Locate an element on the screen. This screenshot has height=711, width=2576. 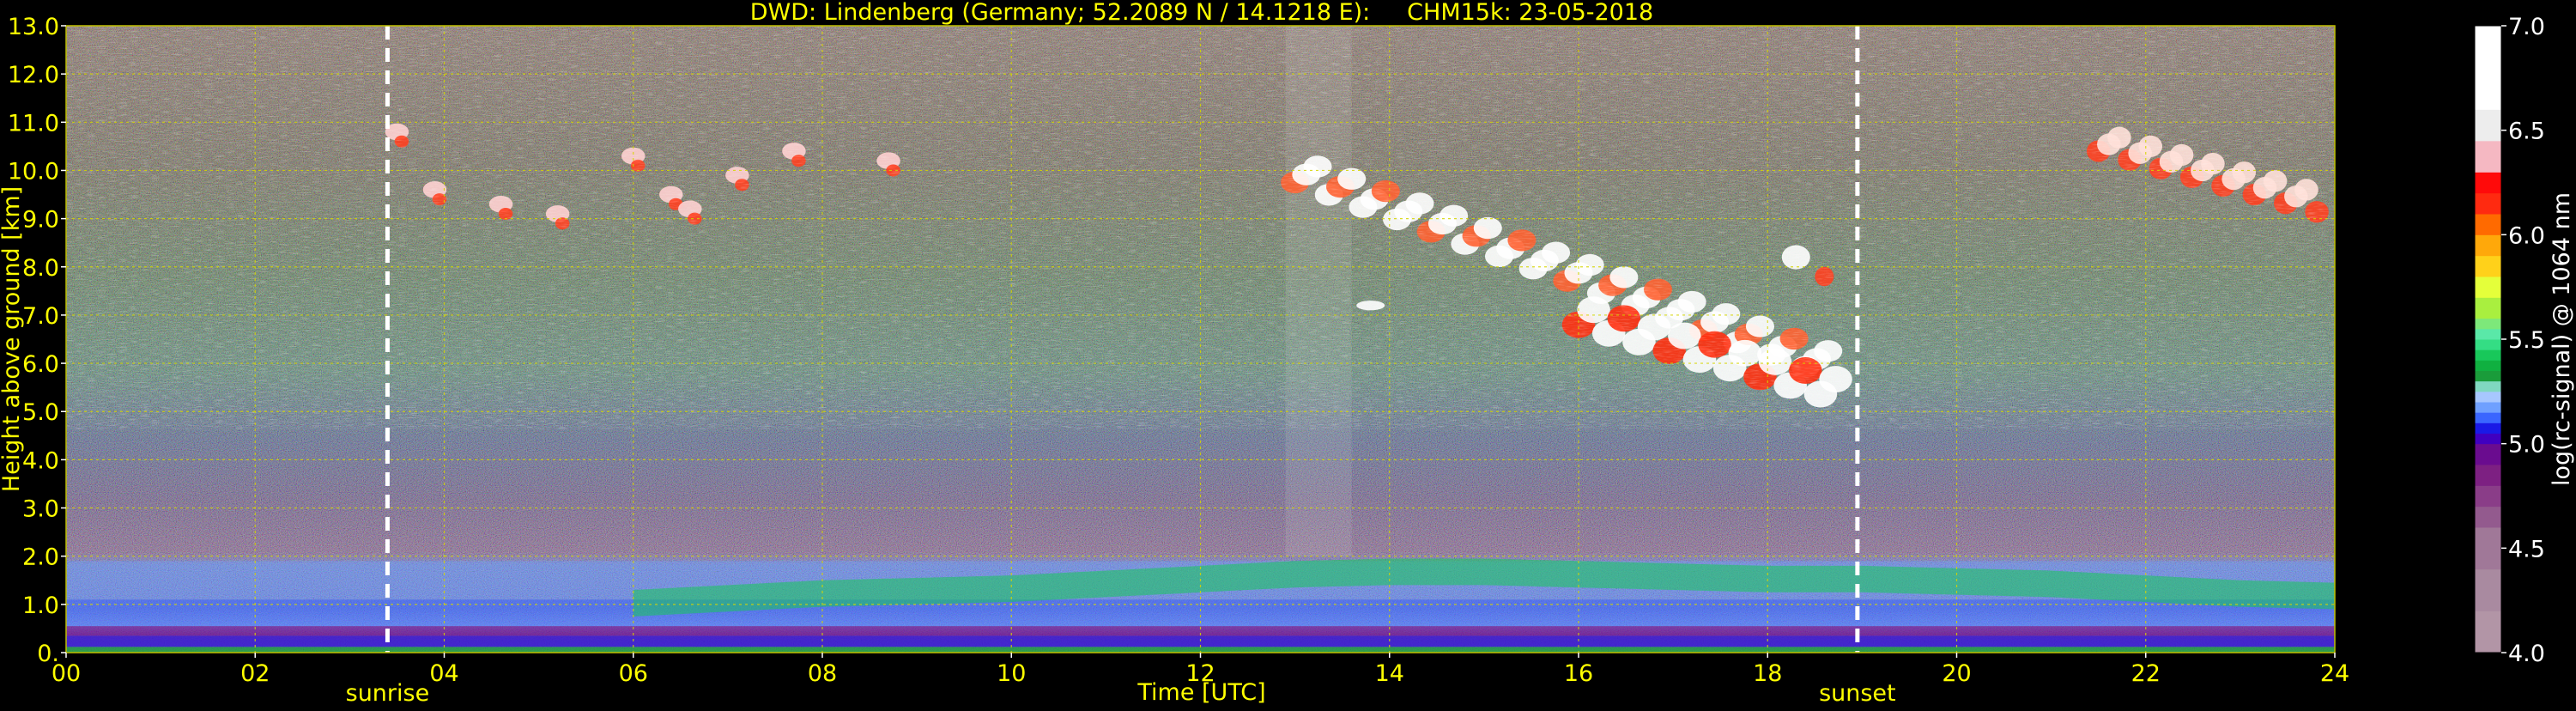
y-tick-label: 6.0 is located at coordinates (40, 364).